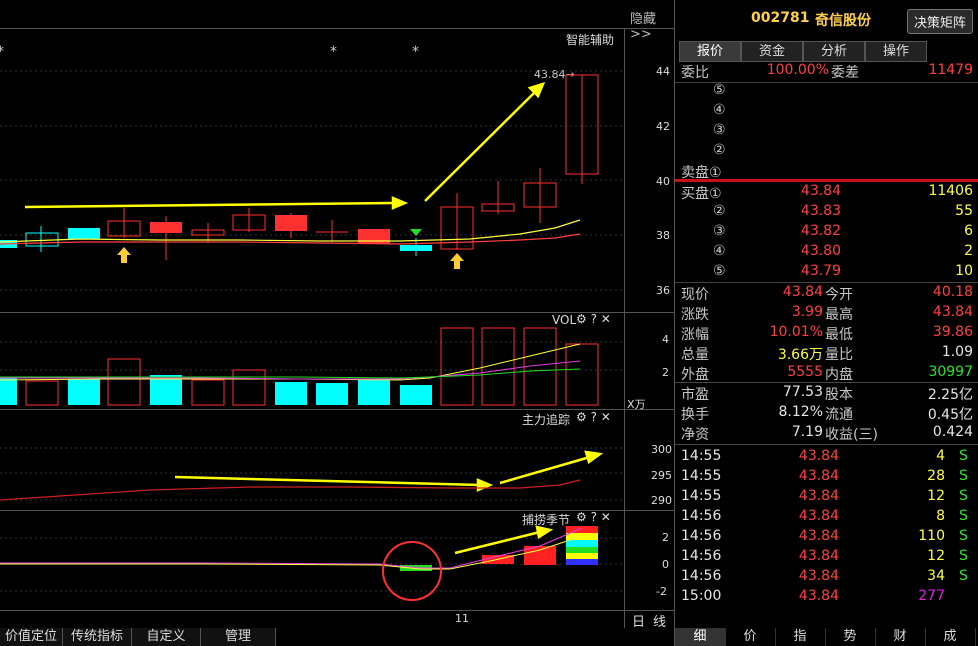  Describe the element at coordinates (661, 591) in the screenshot. I see `season-y-tick-neg2: -2` at that location.